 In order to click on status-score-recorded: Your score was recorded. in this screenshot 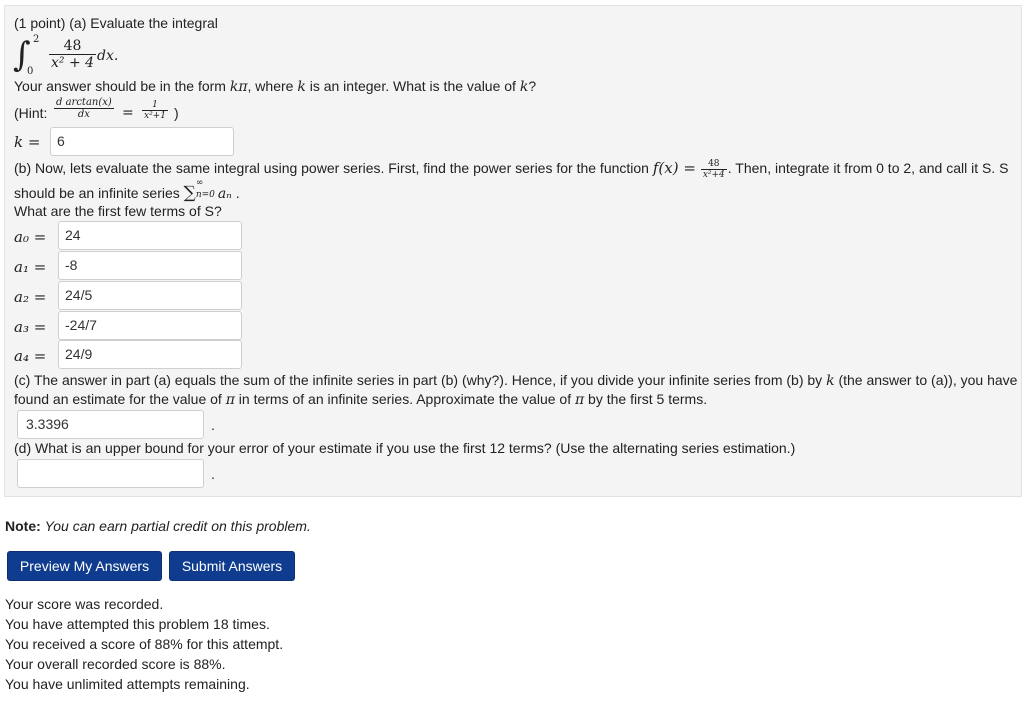, I will do `click(84, 604)`.